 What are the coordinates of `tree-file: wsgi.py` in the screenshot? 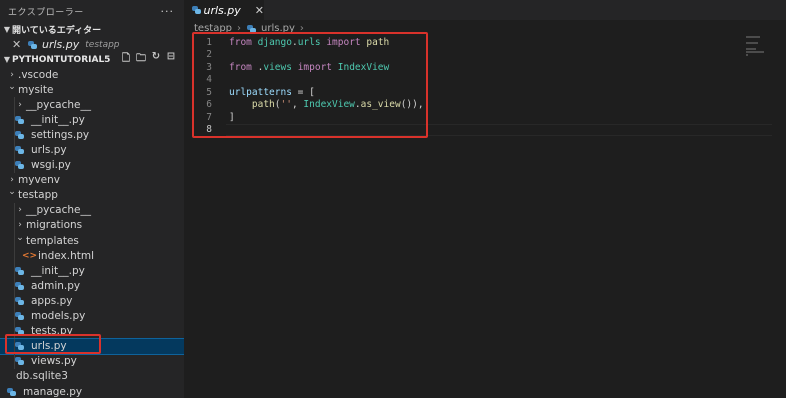 It's located at (92, 165).